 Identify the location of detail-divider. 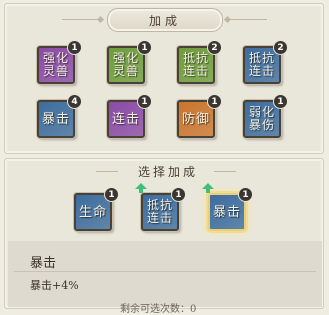
(165, 271).